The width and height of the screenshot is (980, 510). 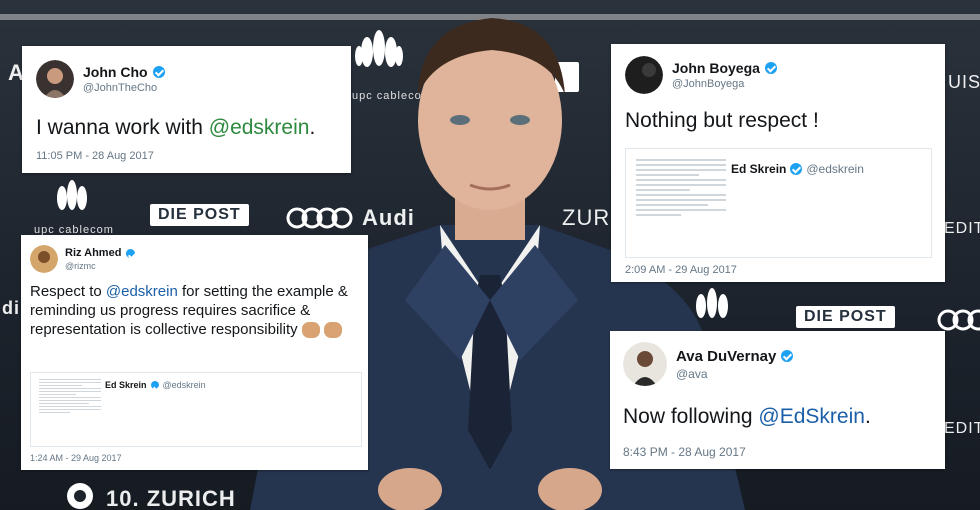 I want to click on tweet-text: Now following @EdSkrein., so click(x=747, y=417).